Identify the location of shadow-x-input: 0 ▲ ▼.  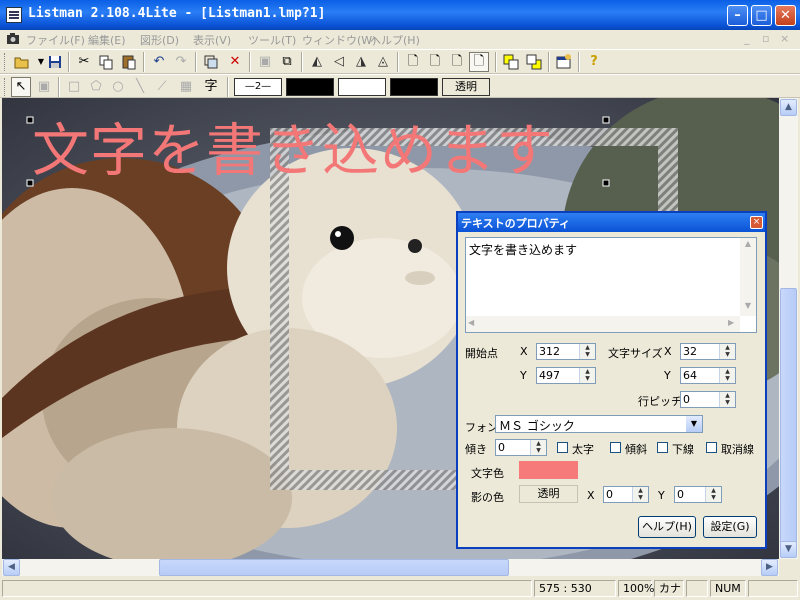
(626, 494).